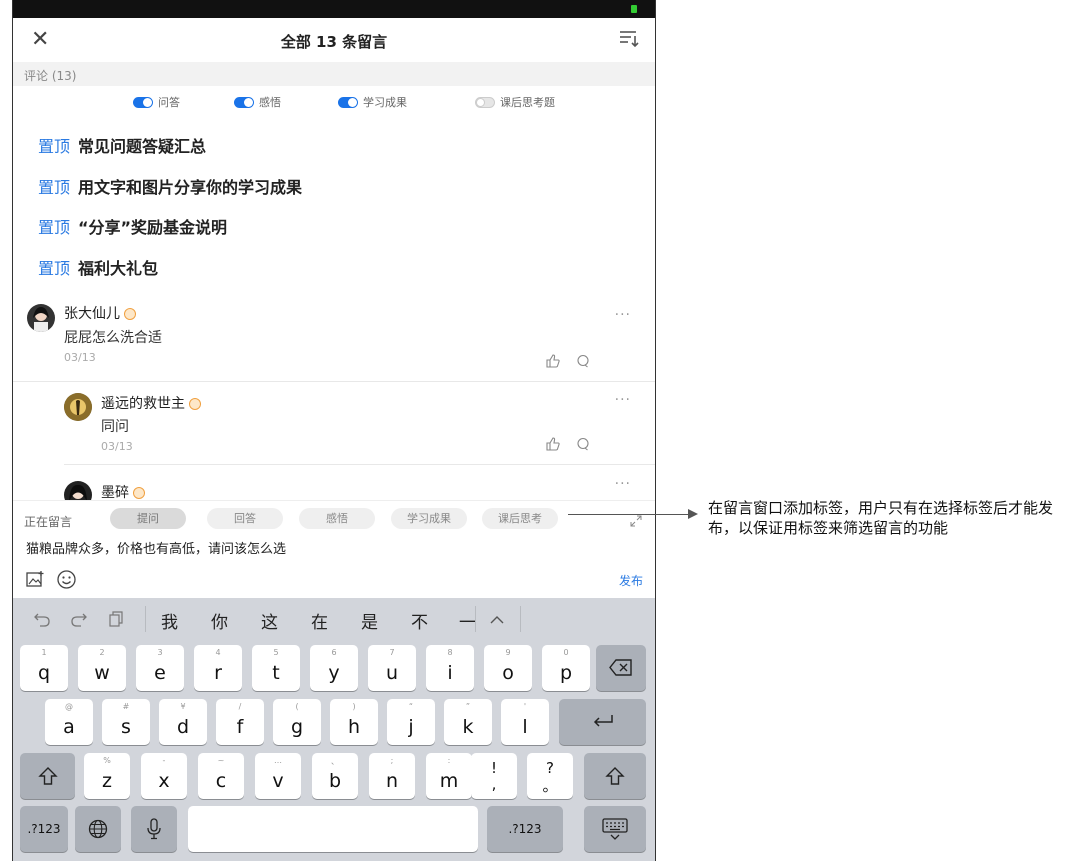 The width and height of the screenshot is (1080, 861). Describe the element at coordinates (631, 580) in the screenshot. I see `publish-button: 发布` at that location.